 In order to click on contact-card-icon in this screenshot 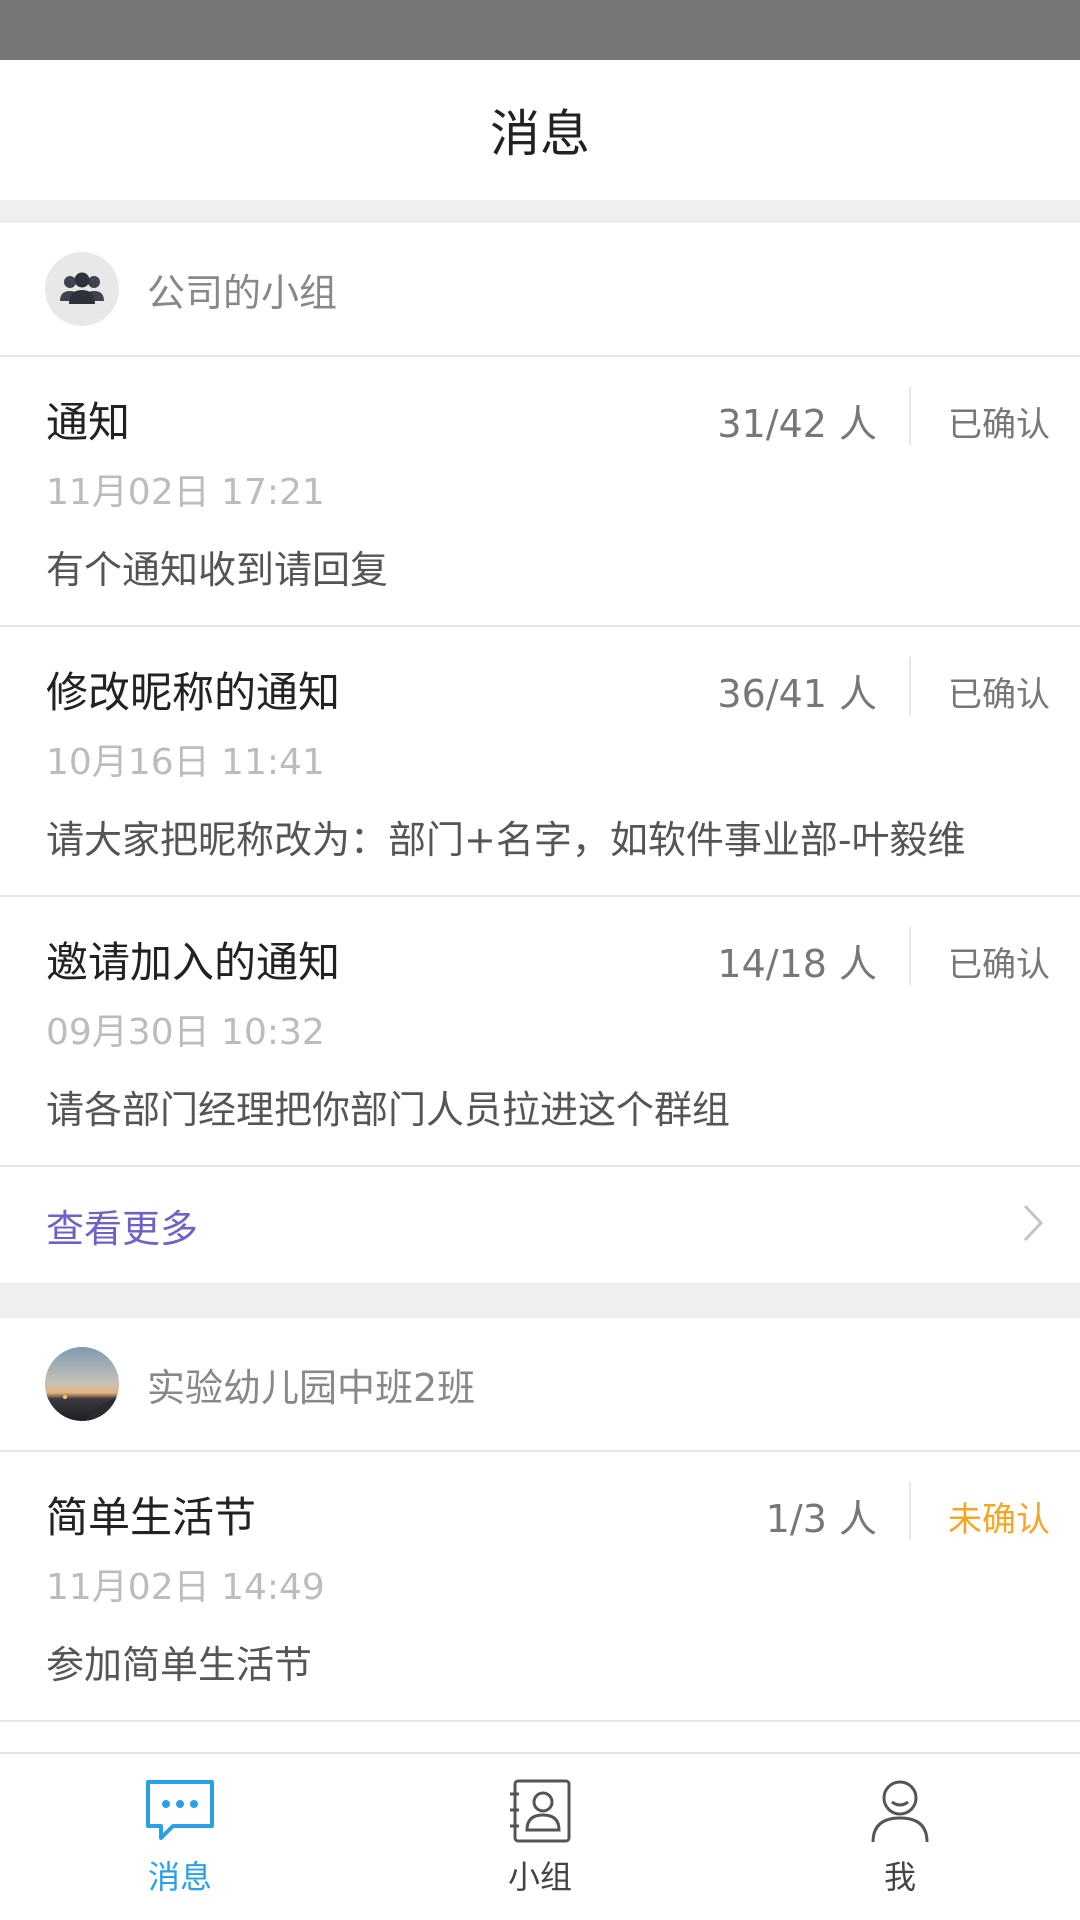, I will do `click(540, 1813)`.